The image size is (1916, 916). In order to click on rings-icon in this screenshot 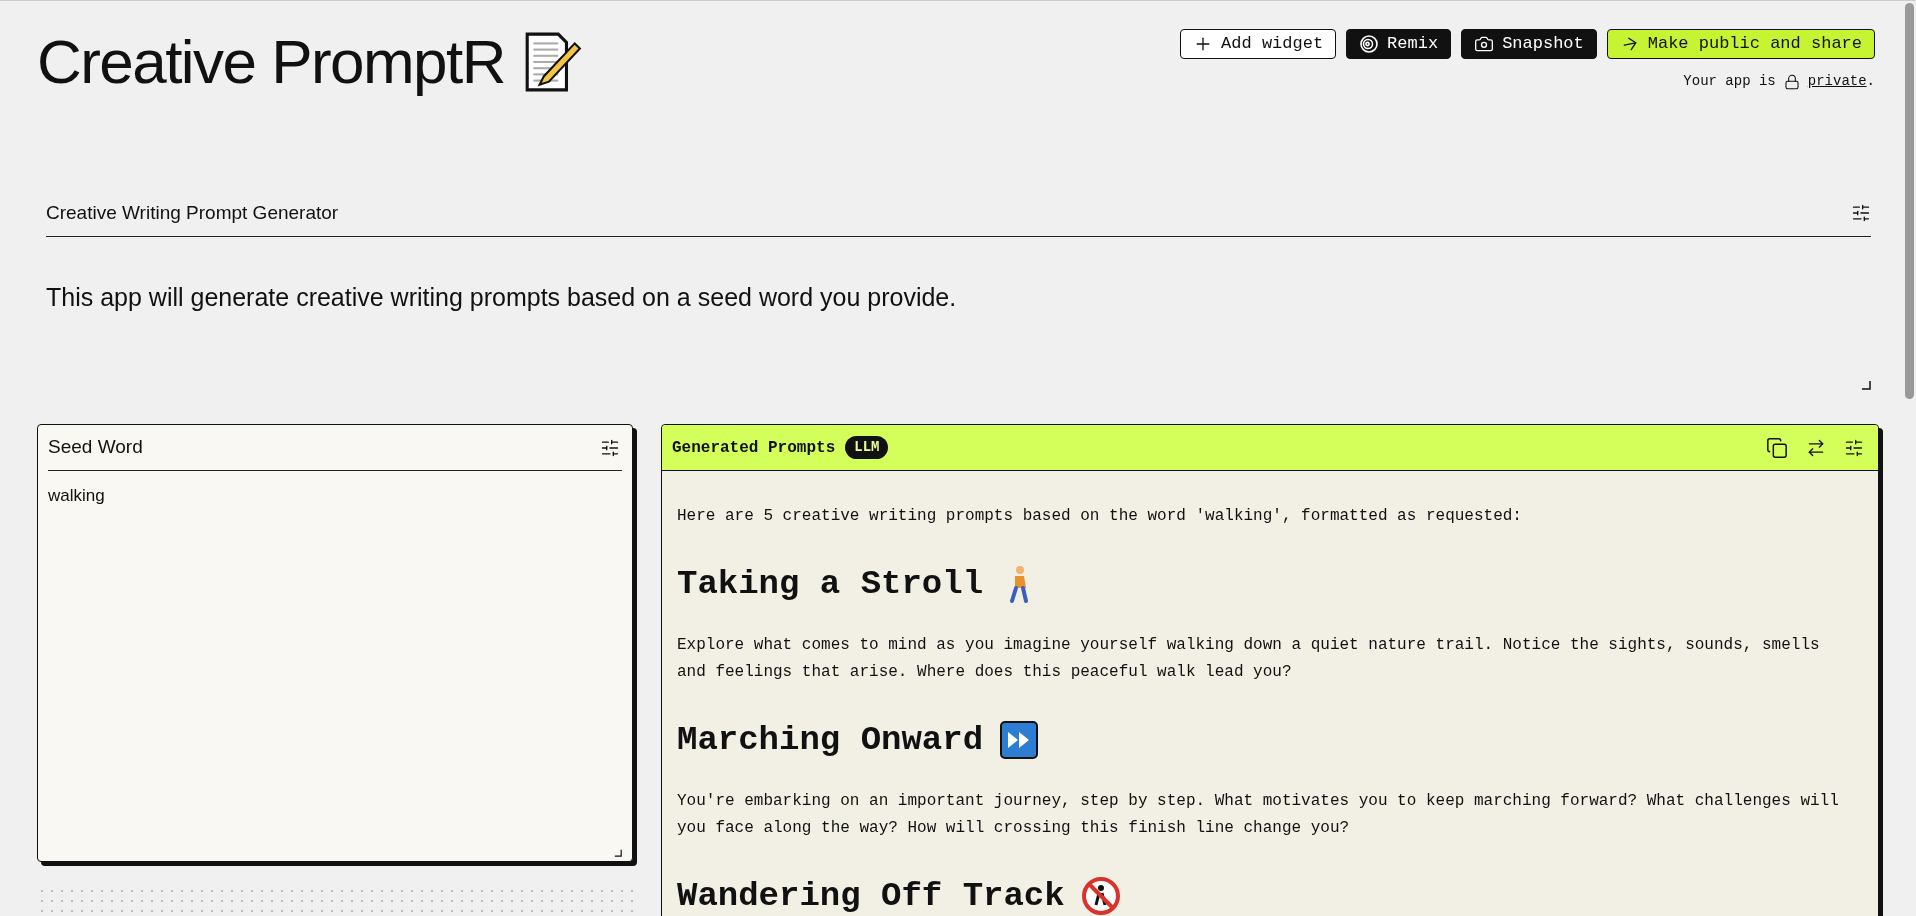, I will do `click(1369, 44)`.